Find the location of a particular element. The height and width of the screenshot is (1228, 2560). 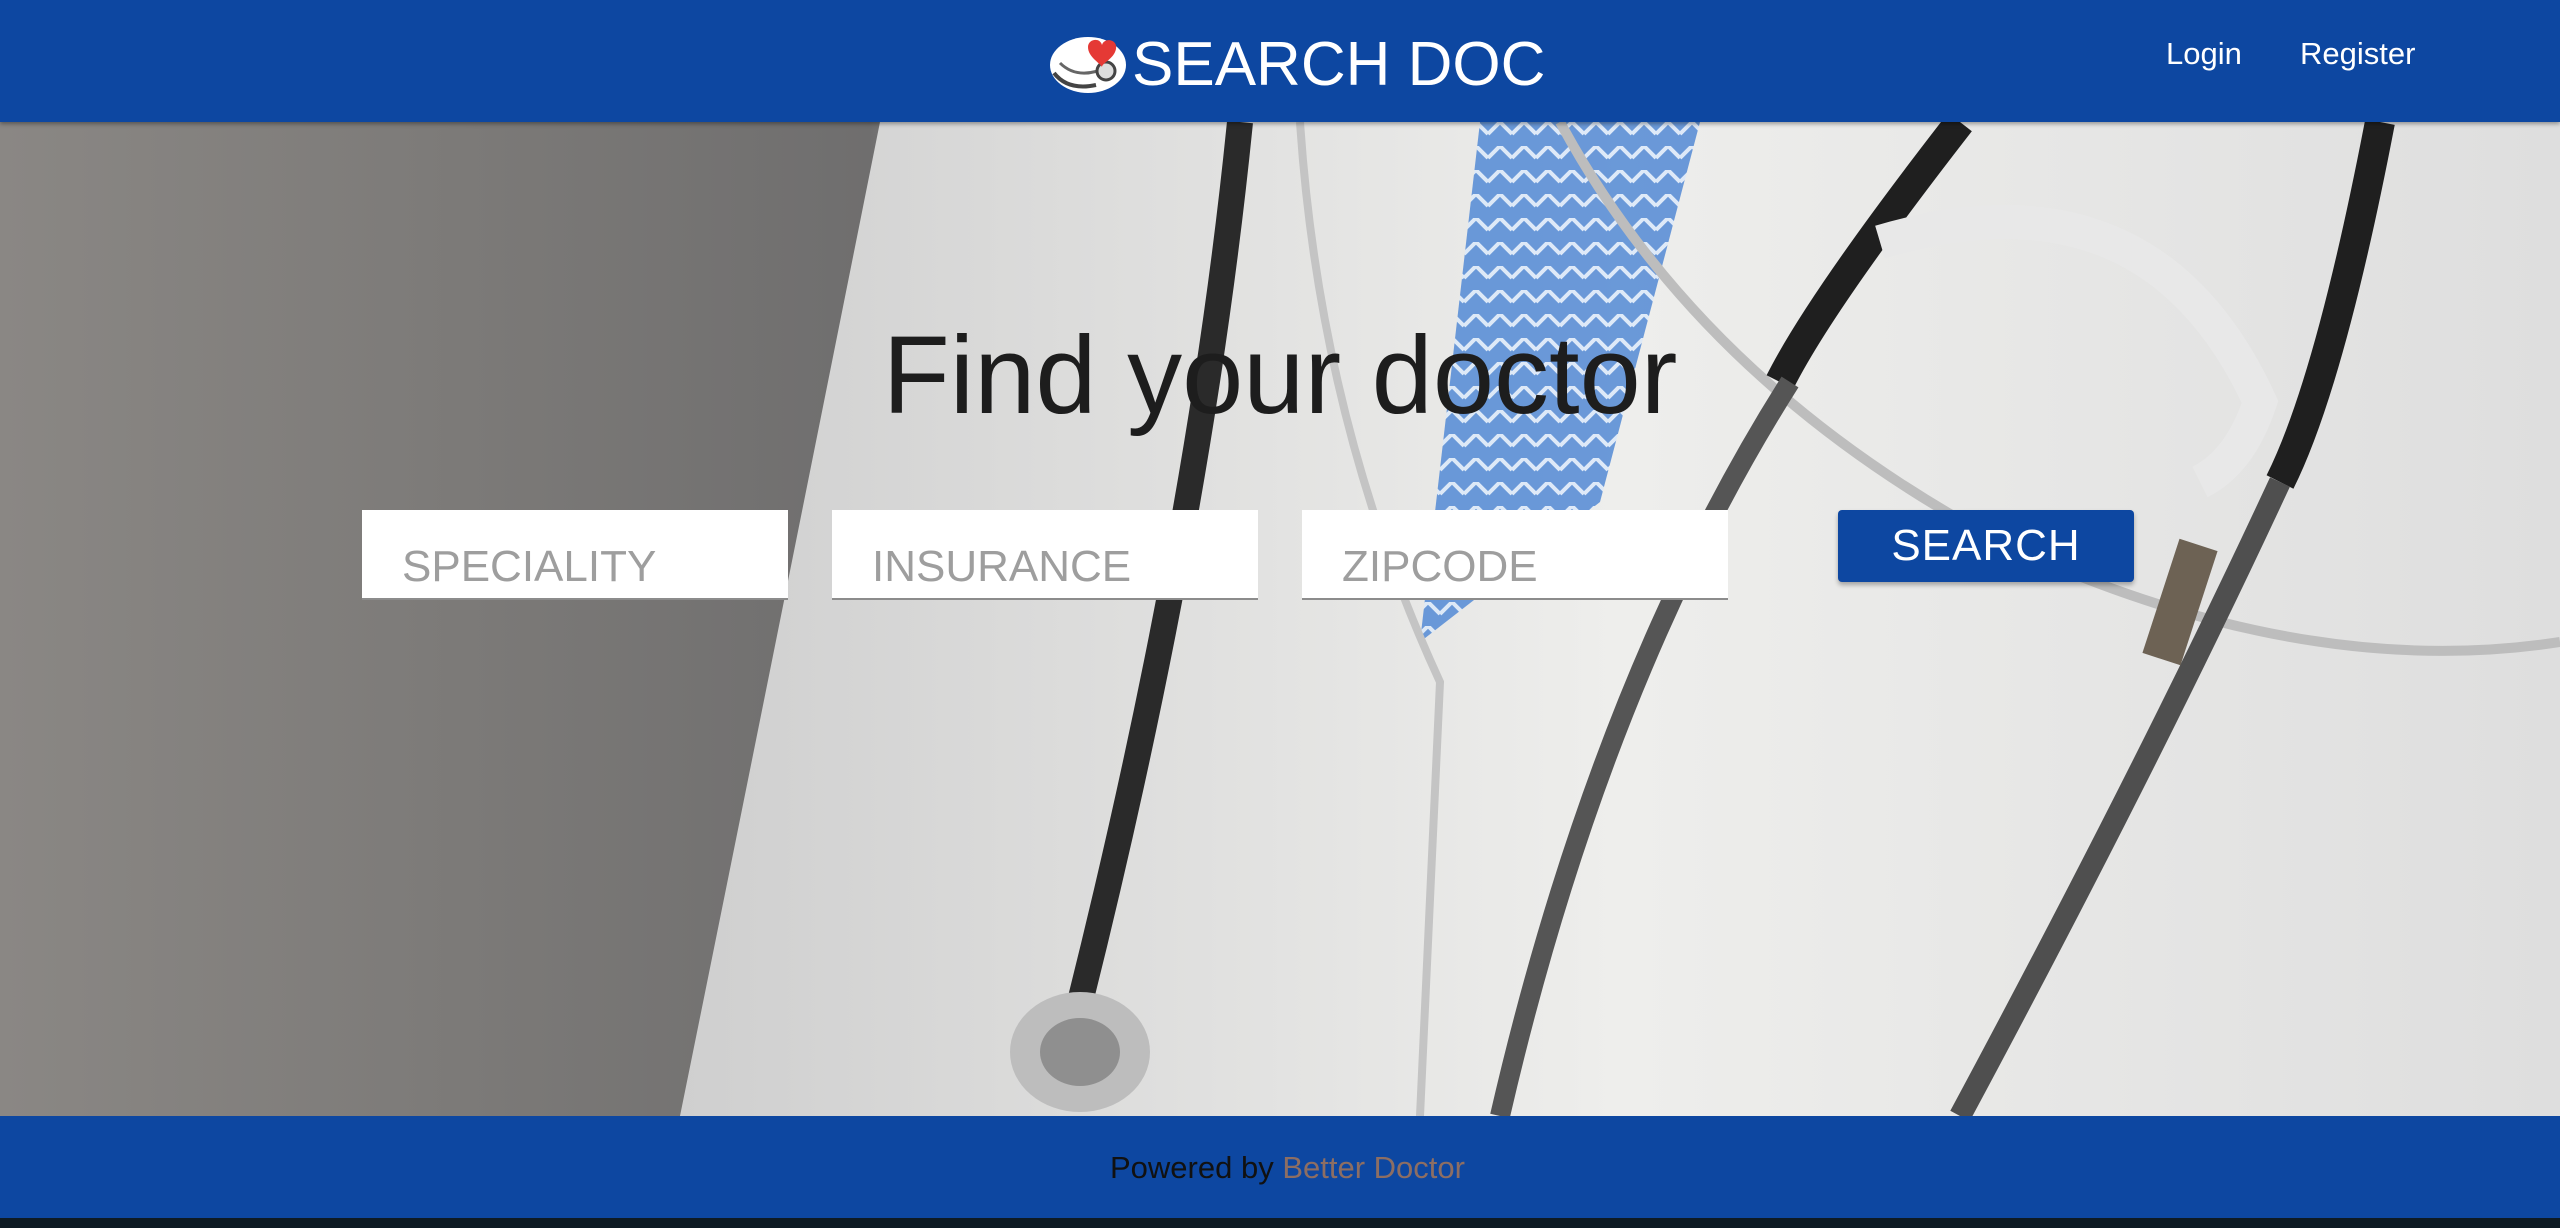

better-doctor-link: Better Doctor is located at coordinates (1373, 1167).